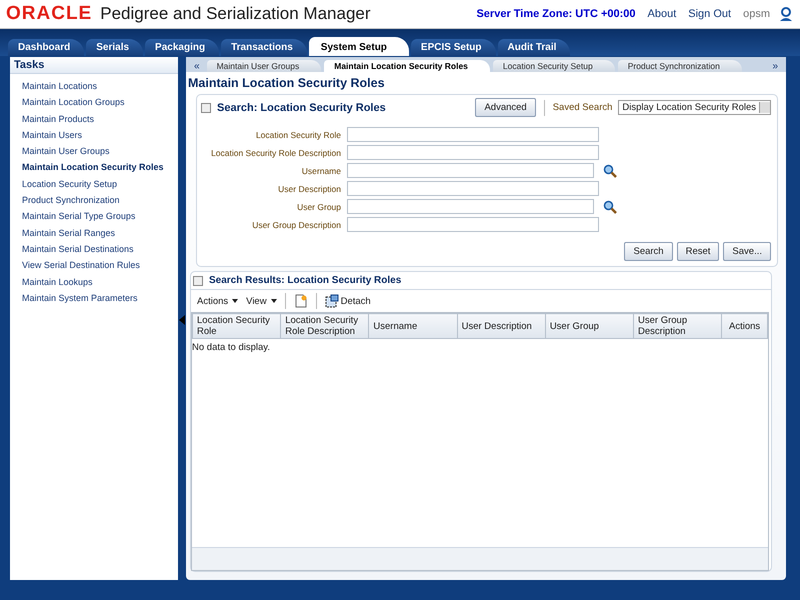 The height and width of the screenshot is (600, 800). I want to click on sidebar-item: Maintain Serial Destinations, so click(100, 249).